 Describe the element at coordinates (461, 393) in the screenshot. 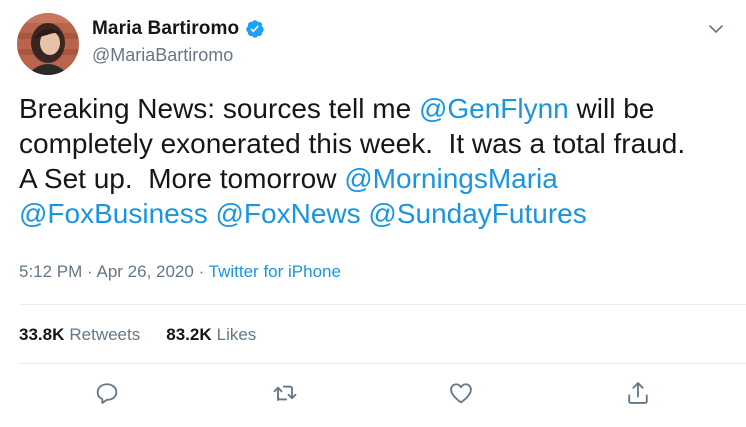

I see `like-icon` at that location.